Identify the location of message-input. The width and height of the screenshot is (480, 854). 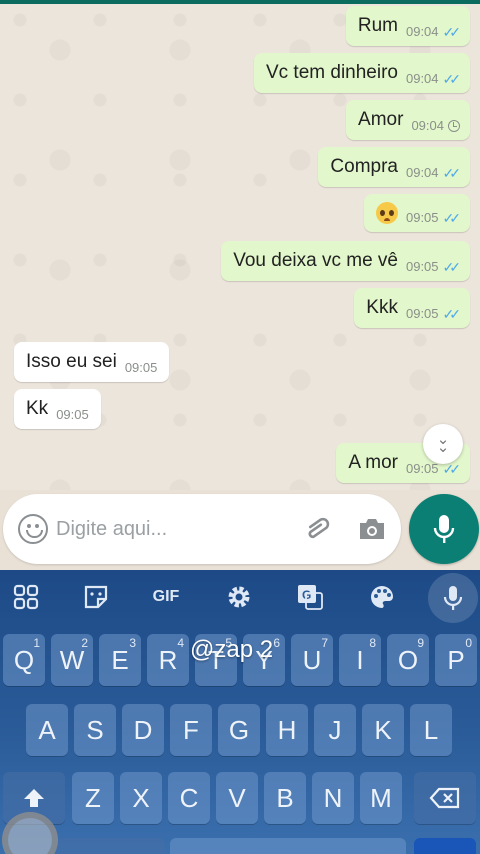
(171, 529).